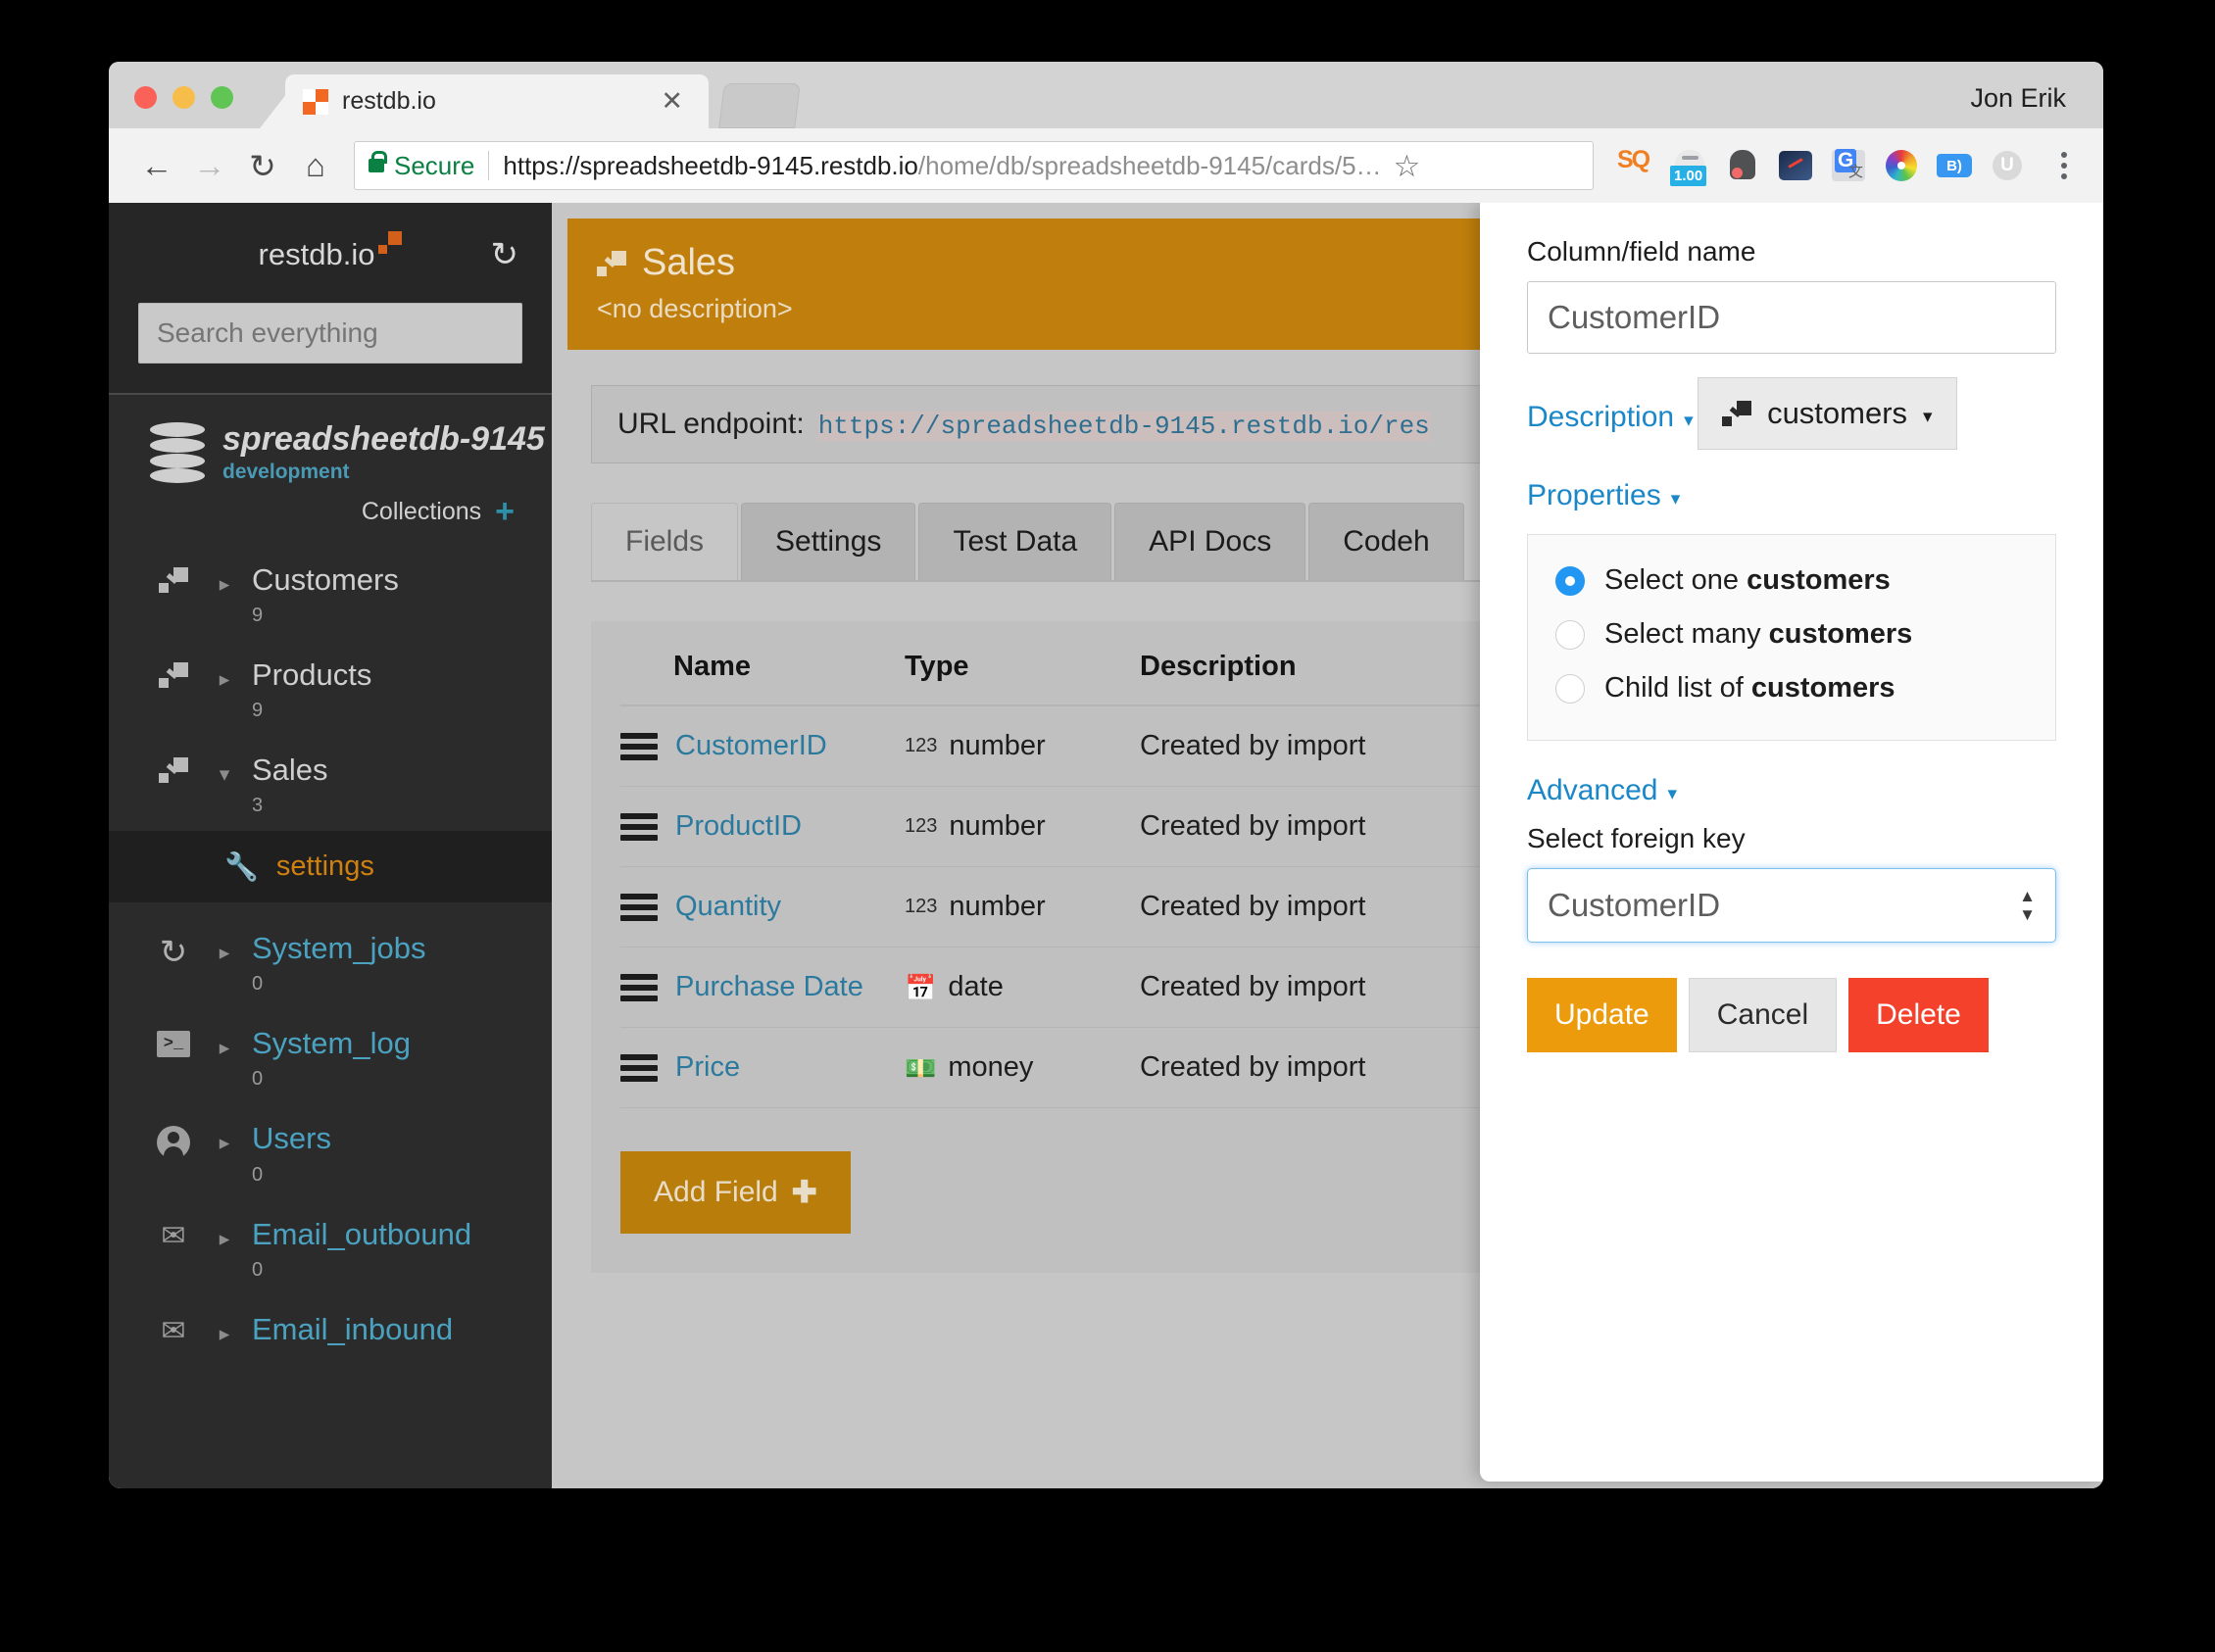 Image resolution: width=2215 pixels, height=1652 pixels. What do you see at coordinates (1123, 426) in the screenshot?
I see `endpoint-url: https://spreadsheetdb-9145.restdb.io/res` at bounding box center [1123, 426].